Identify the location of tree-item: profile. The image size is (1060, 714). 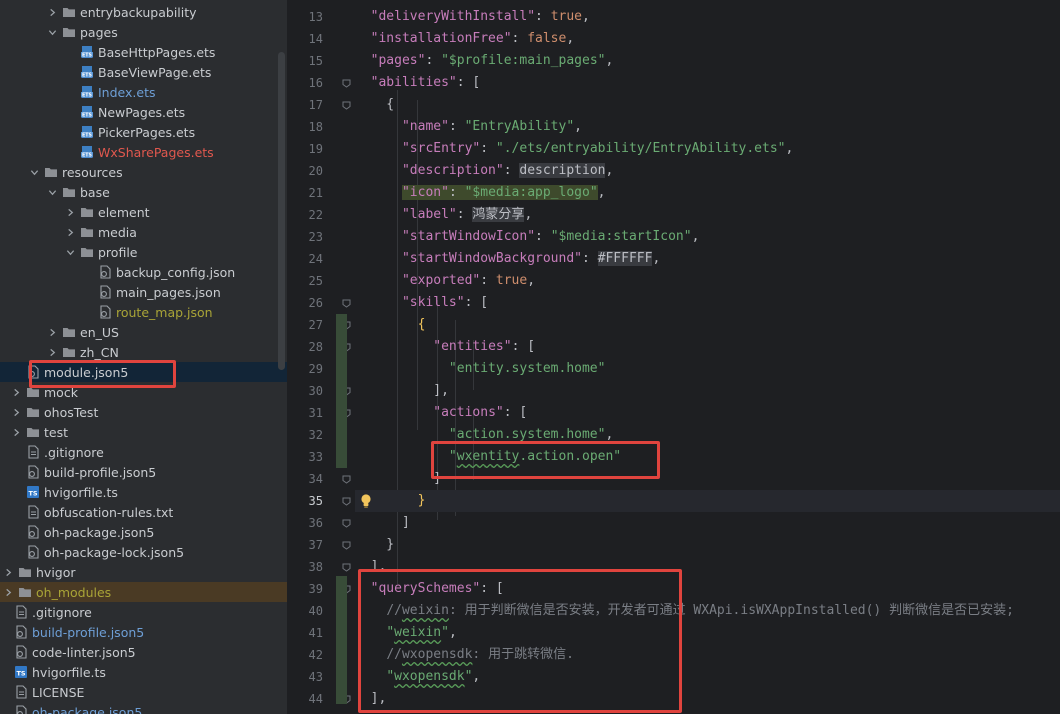
(143, 252).